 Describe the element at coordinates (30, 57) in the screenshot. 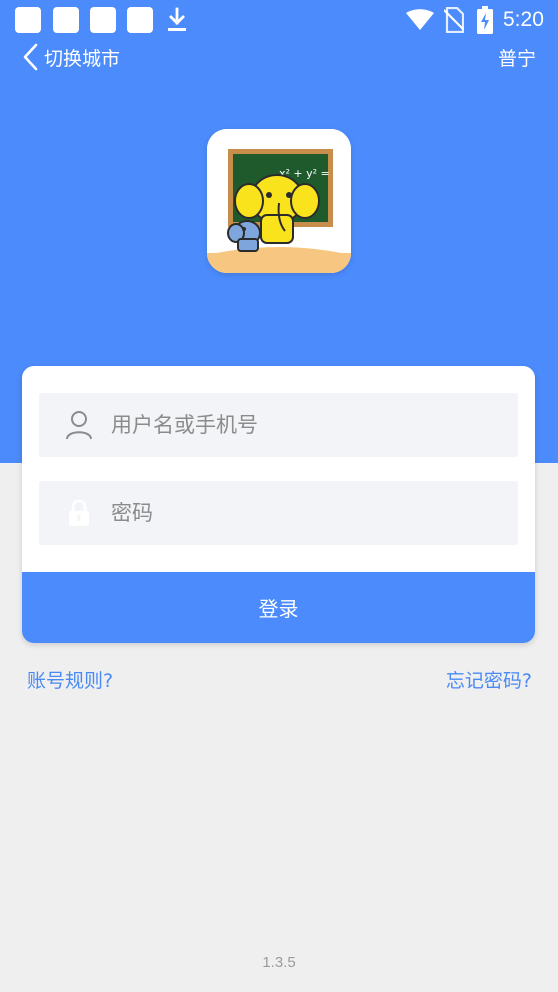

I see `chevron-left-icon` at that location.